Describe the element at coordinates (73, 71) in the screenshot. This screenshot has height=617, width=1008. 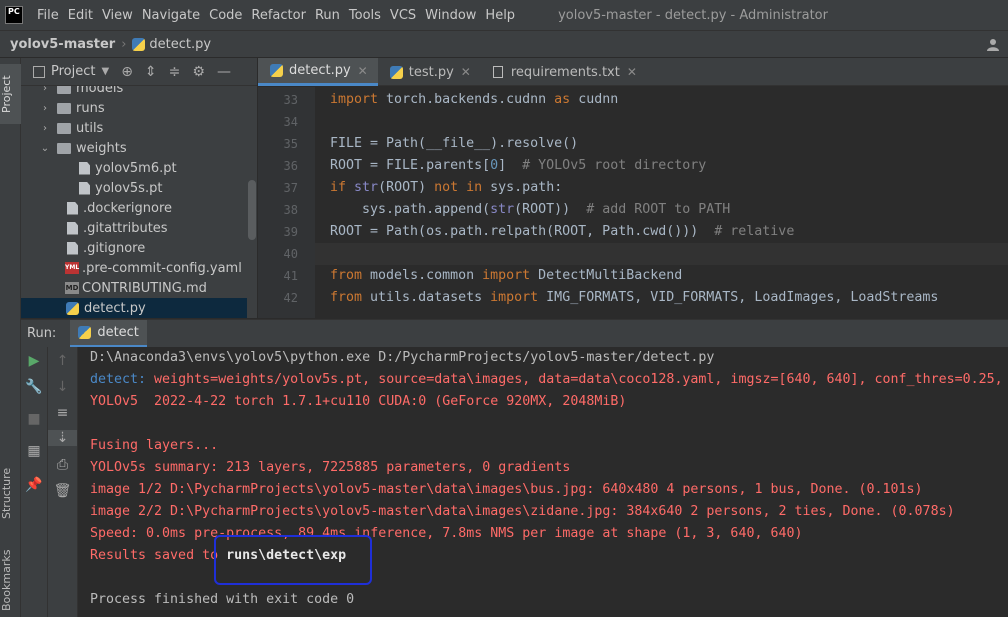
I see `project-view-selector: Project` at that location.